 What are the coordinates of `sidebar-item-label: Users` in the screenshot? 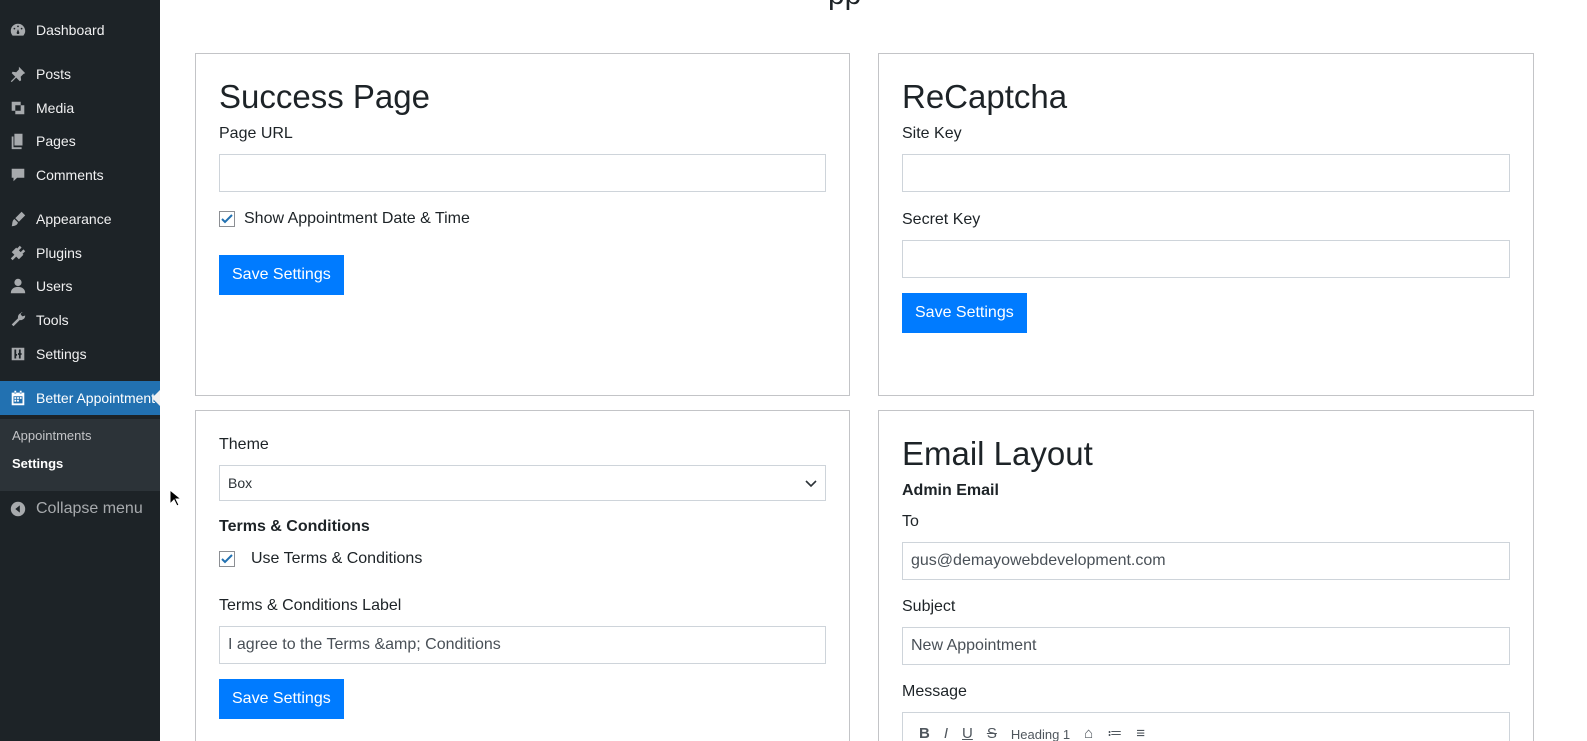 It's located at (54, 286).